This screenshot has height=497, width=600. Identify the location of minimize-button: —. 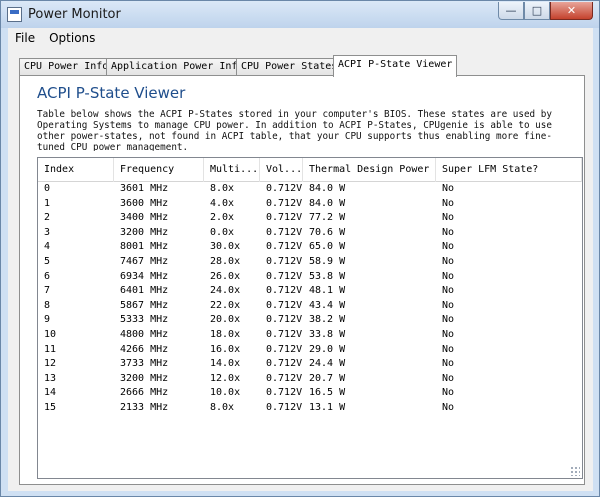
(511, 11).